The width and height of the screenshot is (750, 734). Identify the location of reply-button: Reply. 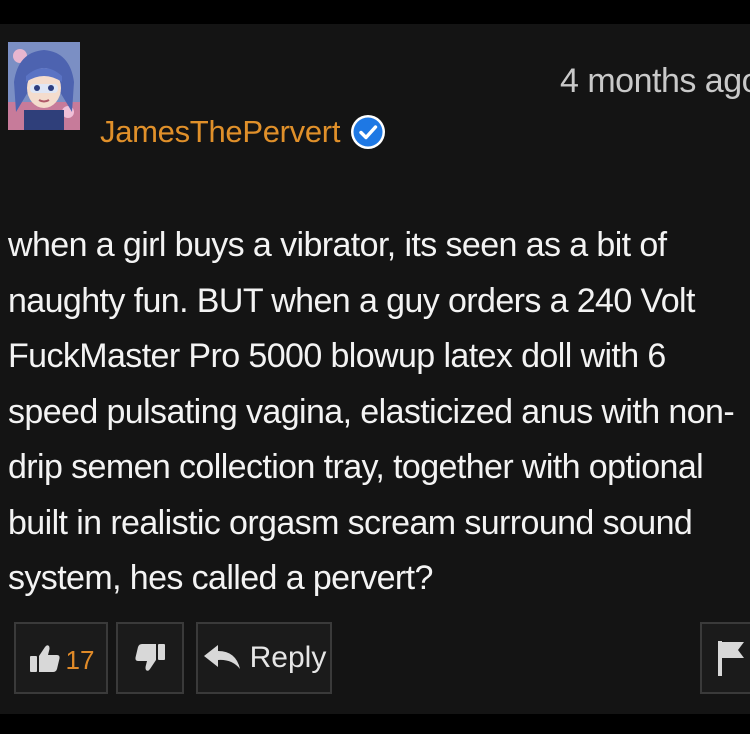
(264, 658).